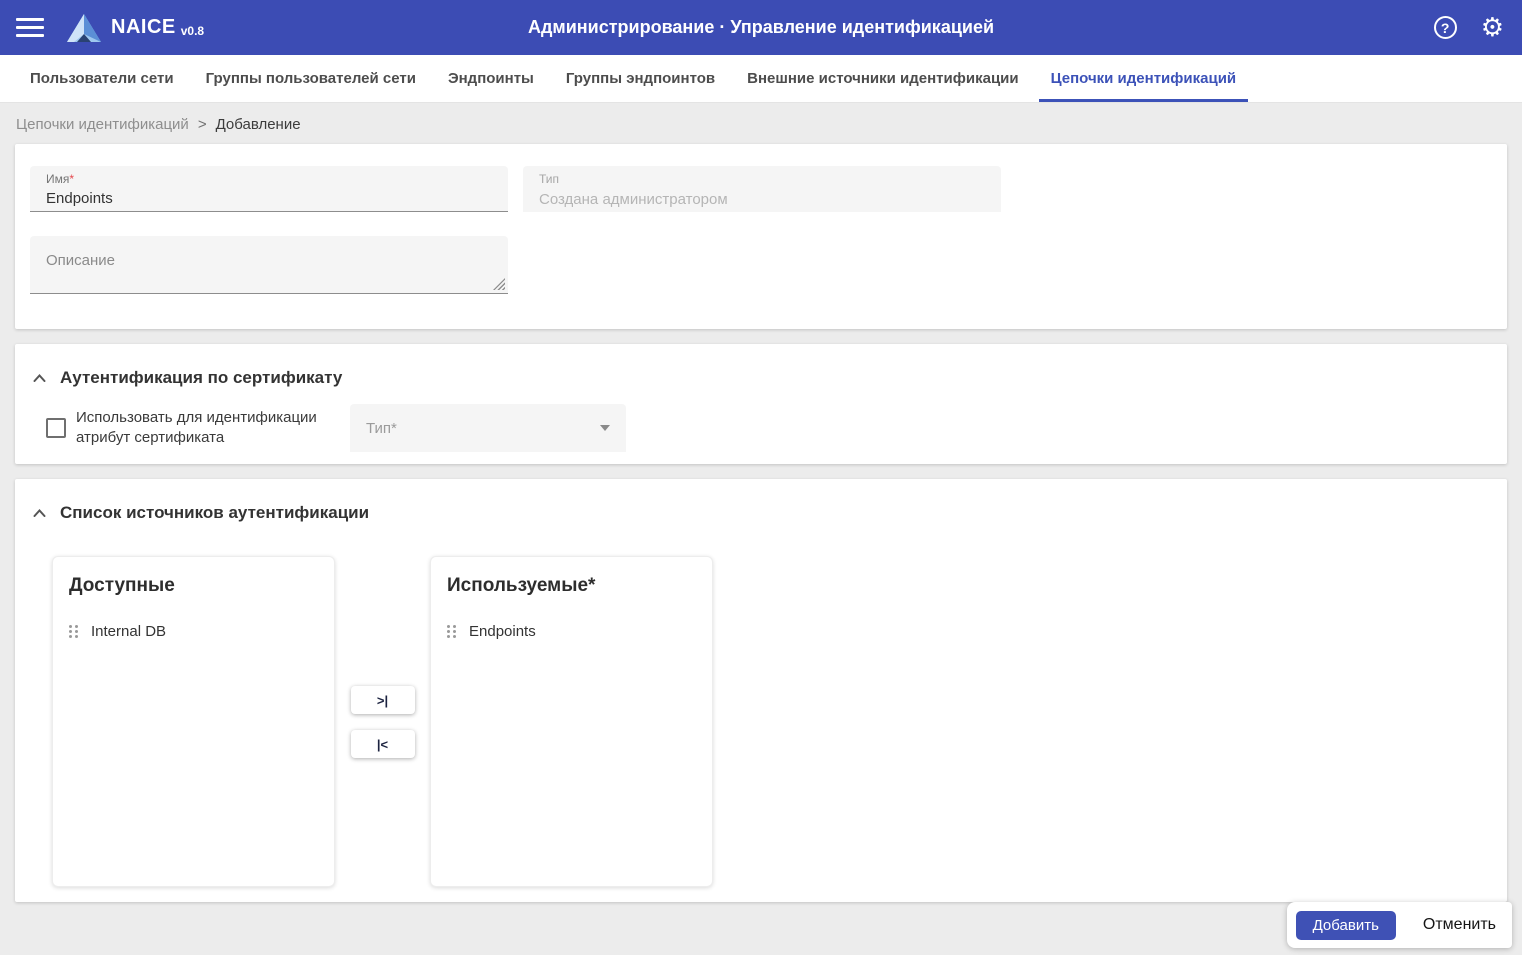 This screenshot has height=955, width=1522. Describe the element at coordinates (201, 377) in the screenshot. I see `certificate-auth-title: Аутентификация по сертификату` at that location.